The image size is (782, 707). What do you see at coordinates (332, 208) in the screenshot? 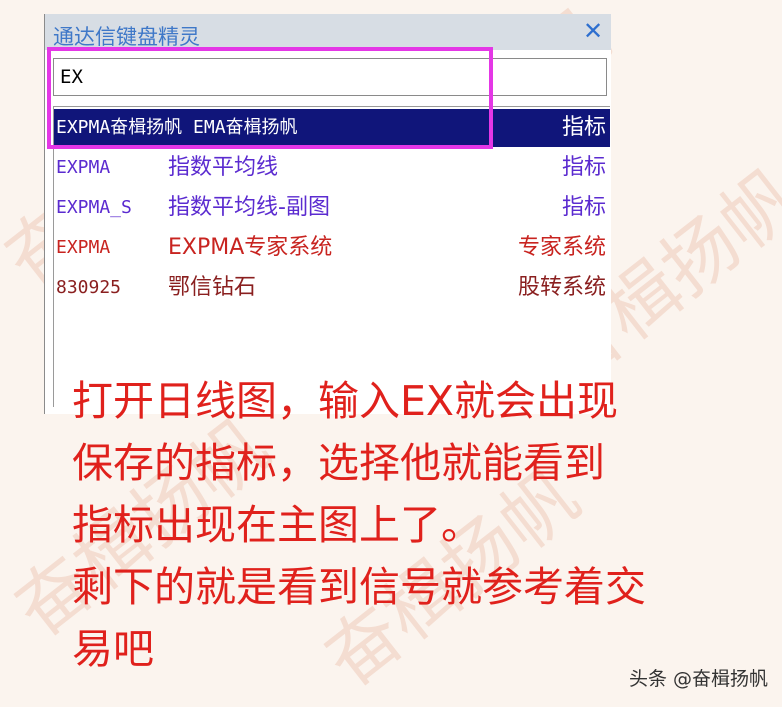
I see `result-row: EXPMA_S 指数平均线-副图 指标` at bounding box center [332, 208].